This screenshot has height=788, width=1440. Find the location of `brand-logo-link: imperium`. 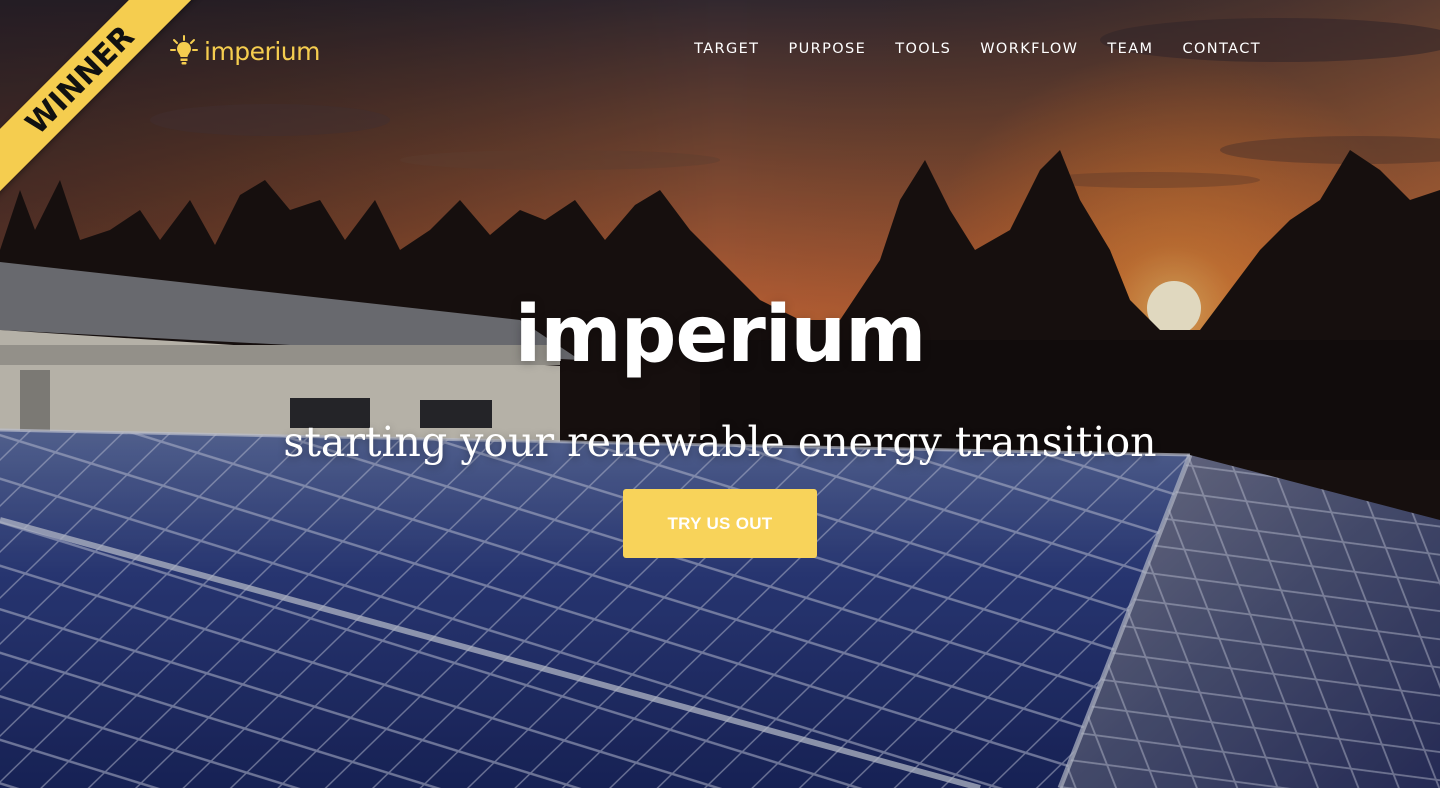

brand-logo-link: imperium is located at coordinates (245, 51).